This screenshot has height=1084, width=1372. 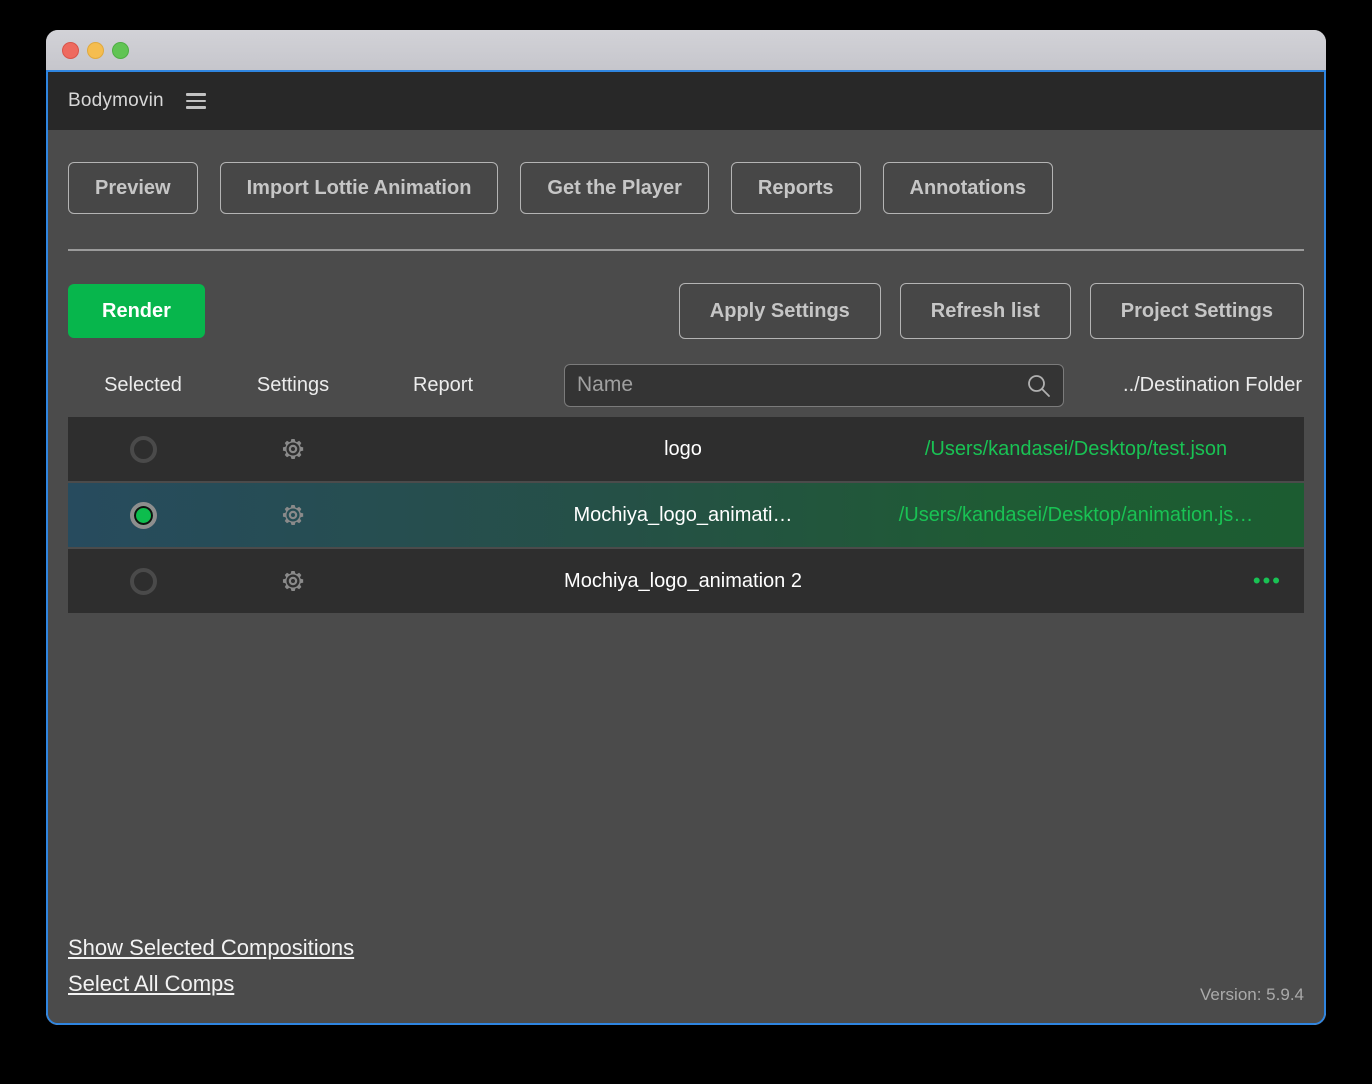 What do you see at coordinates (1196, 311) in the screenshot?
I see `project-settings-button: Project Settings` at bounding box center [1196, 311].